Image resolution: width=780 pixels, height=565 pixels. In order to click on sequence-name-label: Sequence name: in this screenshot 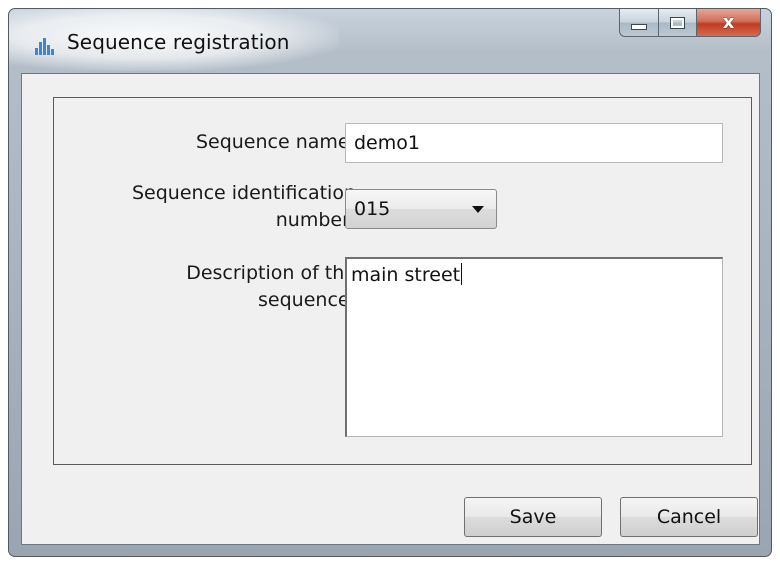, I will do `click(275, 142)`.